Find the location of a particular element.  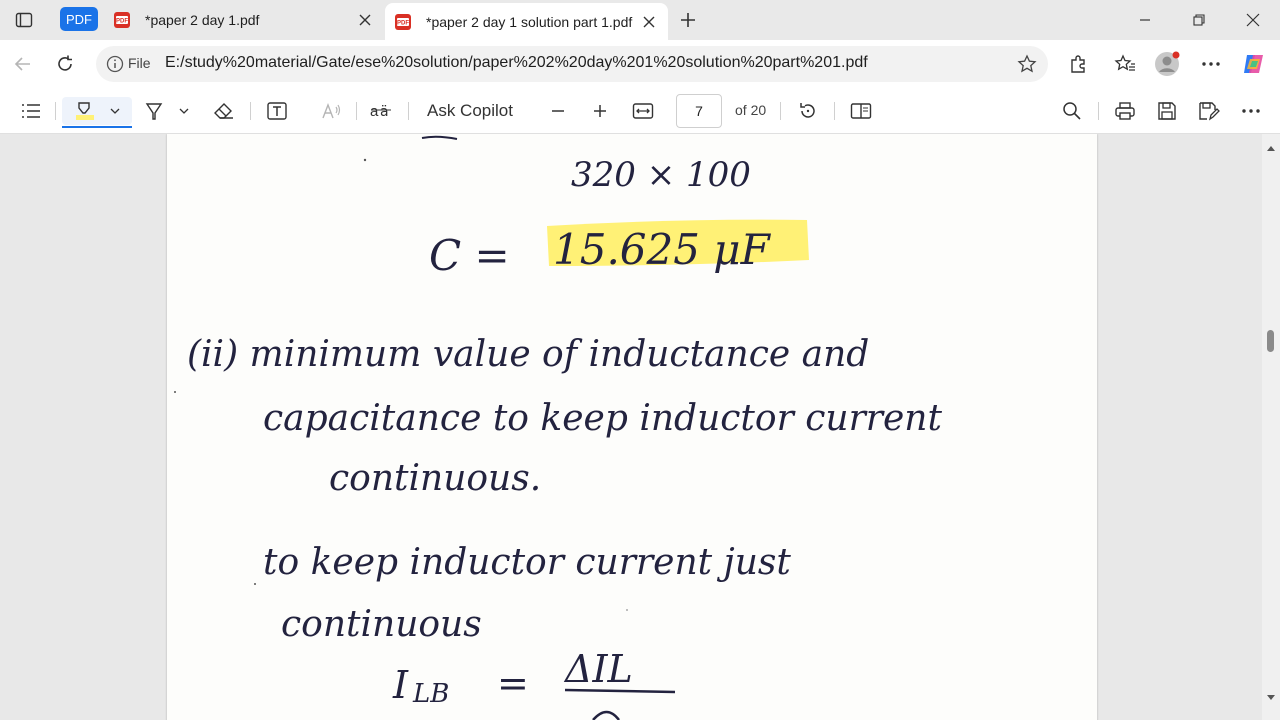

text-box-icon is located at coordinates (277, 111).